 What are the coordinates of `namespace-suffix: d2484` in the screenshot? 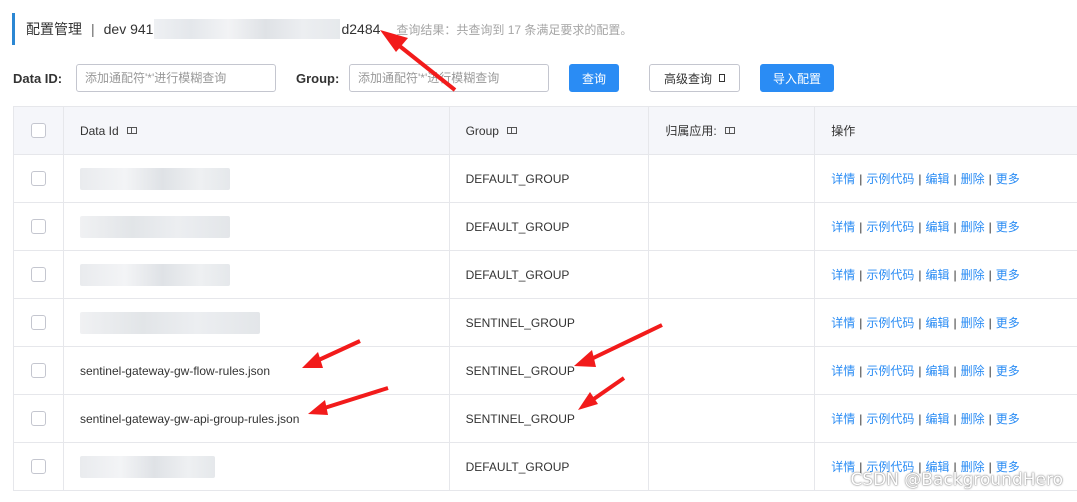 It's located at (361, 29).